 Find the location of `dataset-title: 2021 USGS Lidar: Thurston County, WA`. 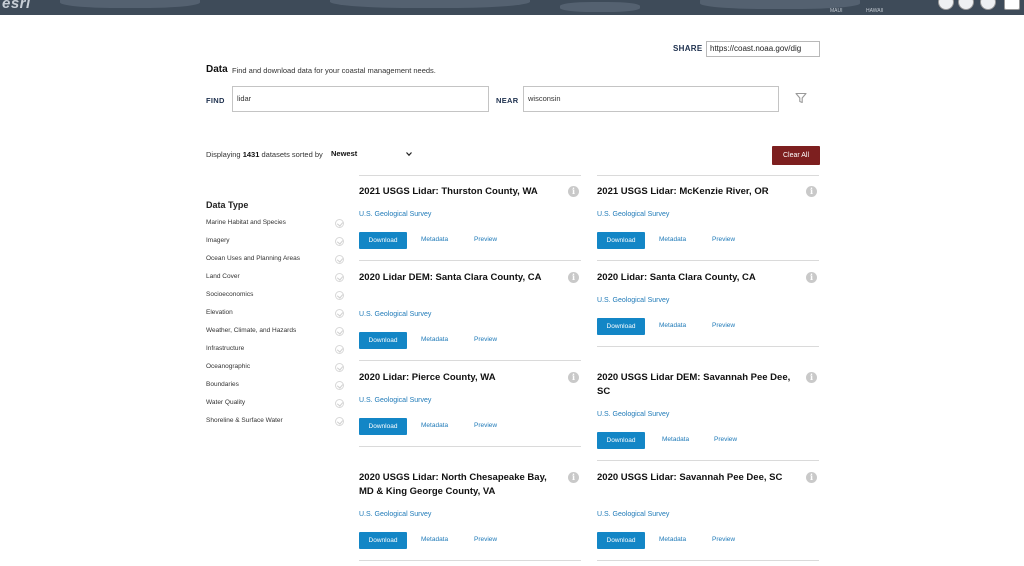

dataset-title: 2021 USGS Lidar: Thurston County, WA is located at coordinates (457, 192).